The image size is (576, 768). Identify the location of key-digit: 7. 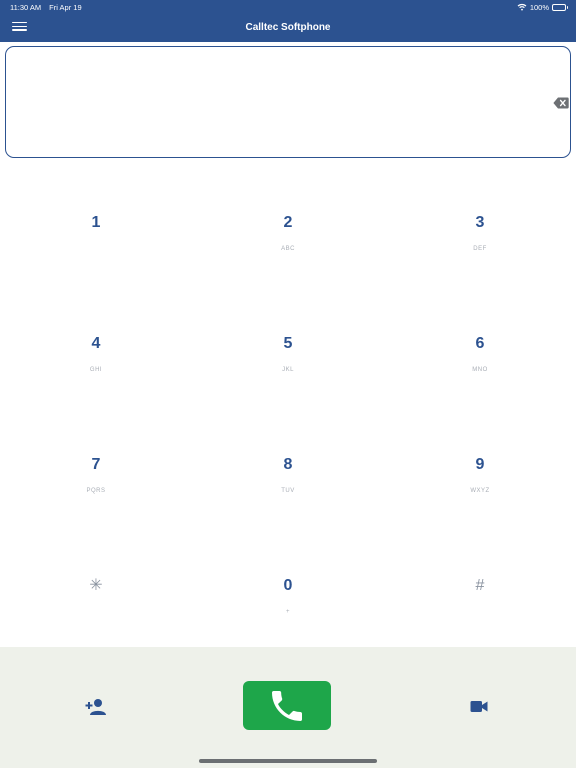
(96, 464).